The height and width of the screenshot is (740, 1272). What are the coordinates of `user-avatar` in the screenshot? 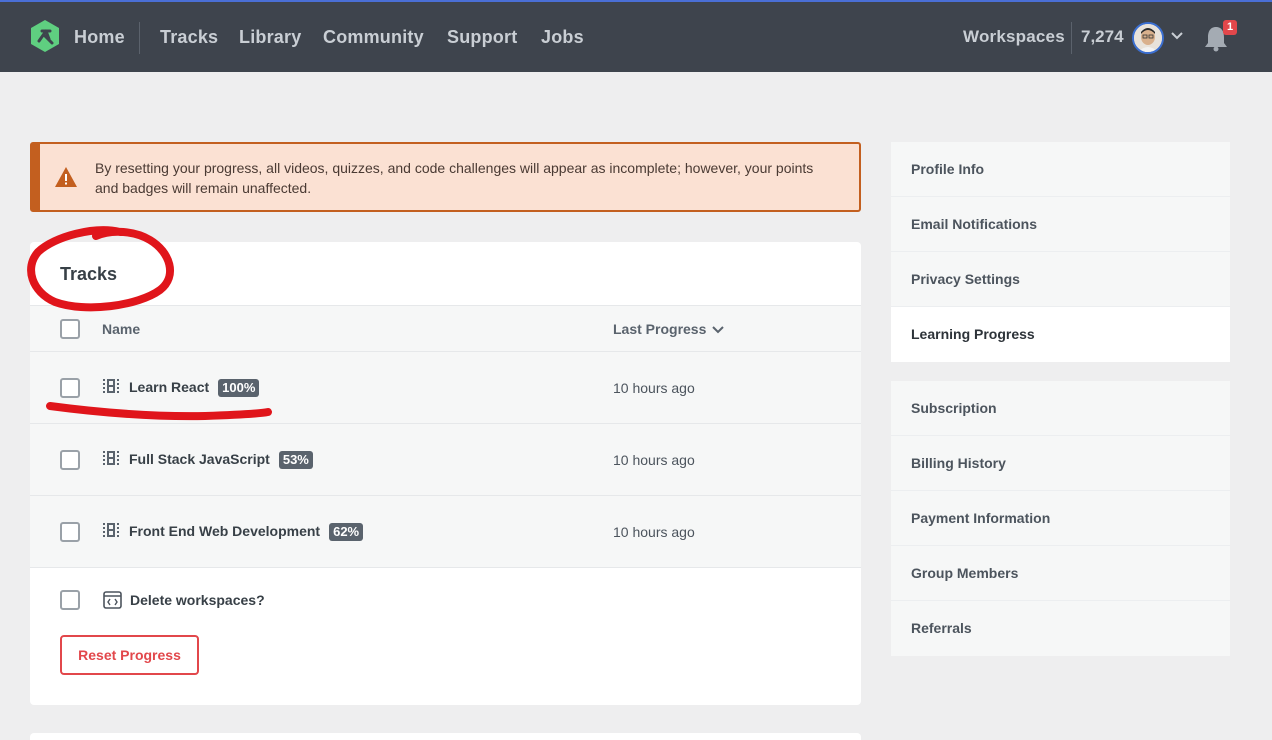 It's located at (1148, 38).